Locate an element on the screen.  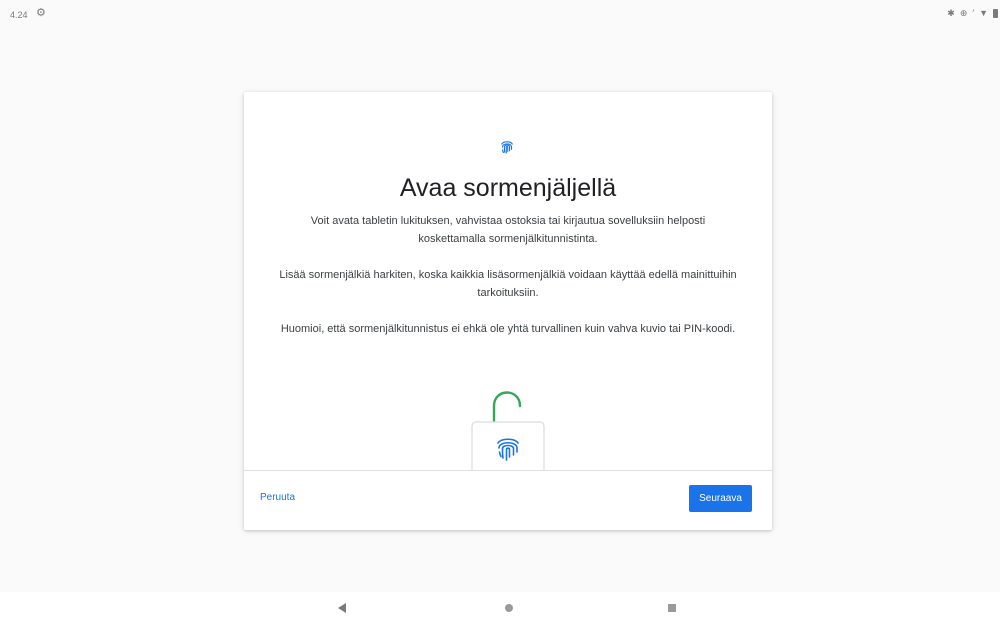
status-icons: ✱ ⊕ ′ ▼ is located at coordinates (972, 13).